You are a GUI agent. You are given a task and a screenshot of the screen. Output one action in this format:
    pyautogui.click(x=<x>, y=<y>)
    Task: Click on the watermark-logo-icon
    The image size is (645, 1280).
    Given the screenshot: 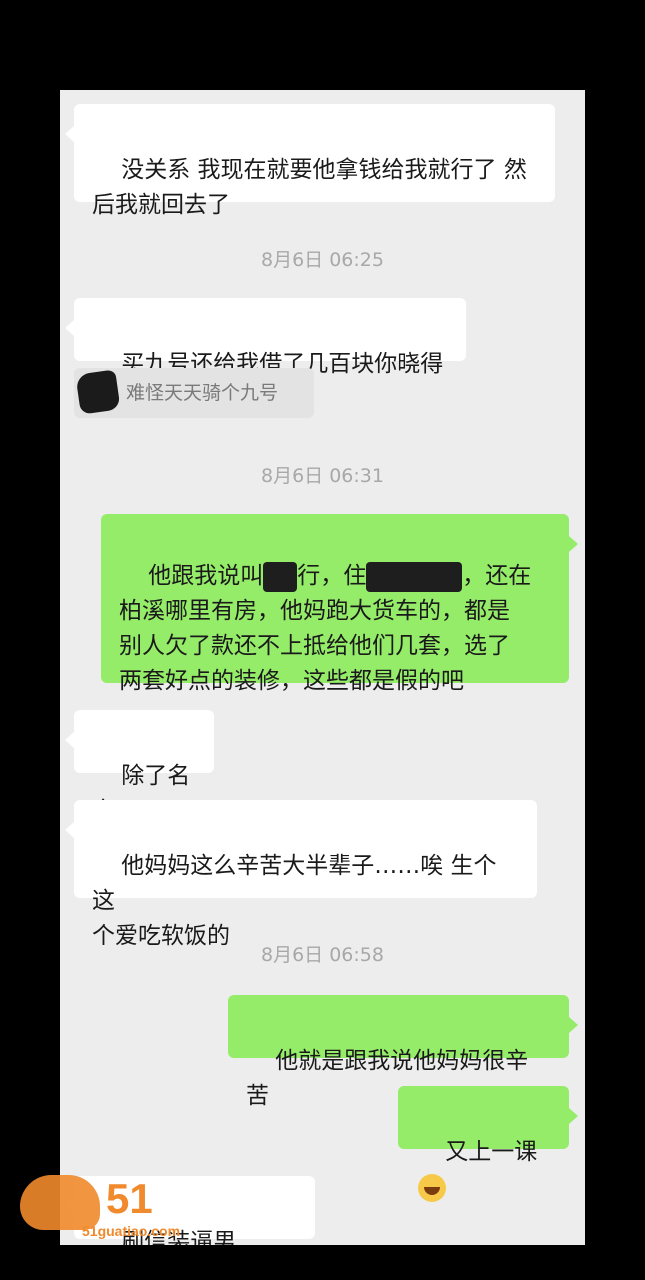 What is the action you would take?
    pyautogui.click(x=60, y=1202)
    